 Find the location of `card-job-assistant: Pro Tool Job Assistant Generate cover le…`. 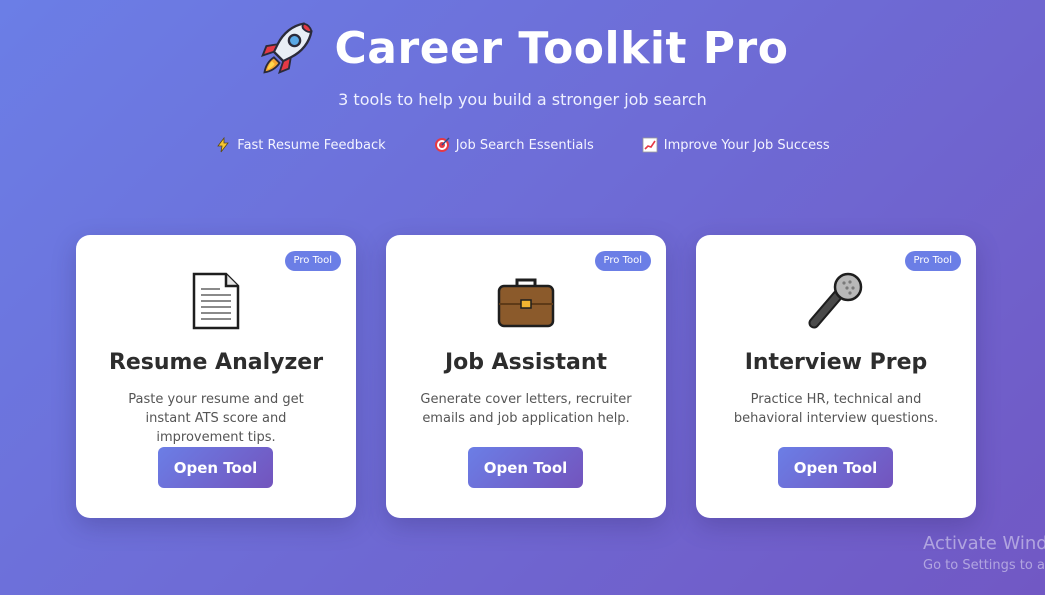

card-job-assistant: Pro Tool Job Assistant Generate cover le… is located at coordinates (526, 376).